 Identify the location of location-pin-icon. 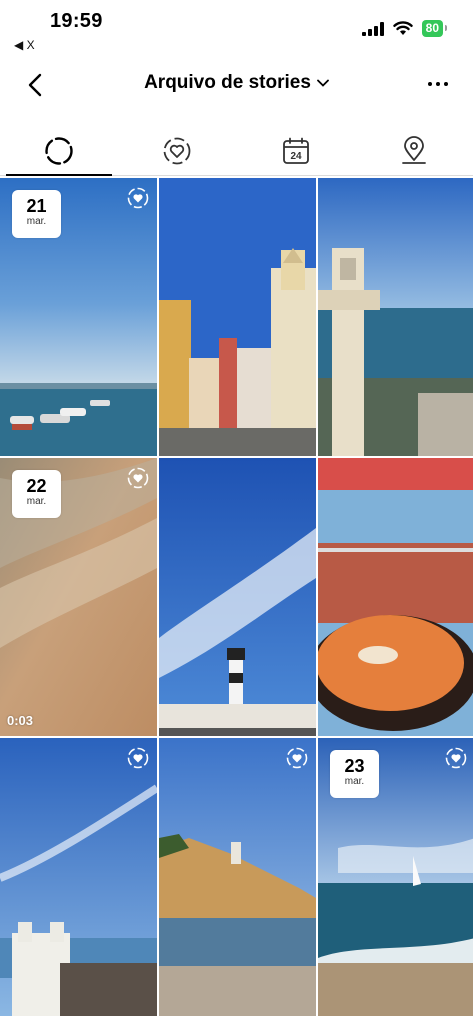
(413, 149).